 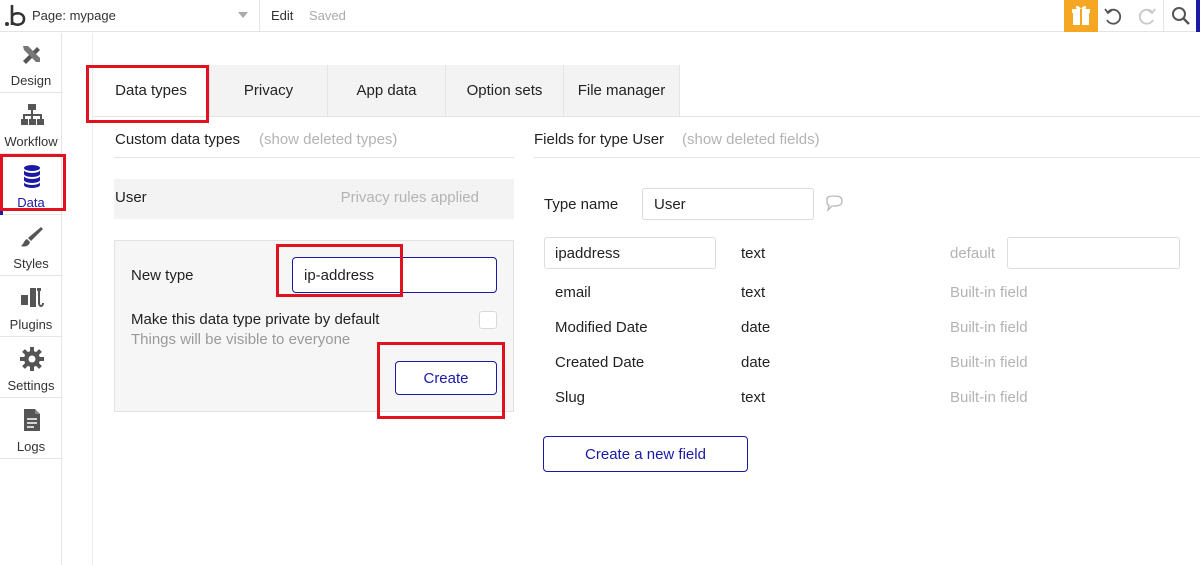 I want to click on field-row-slug: Slug text Built-in field, so click(x=869, y=398).